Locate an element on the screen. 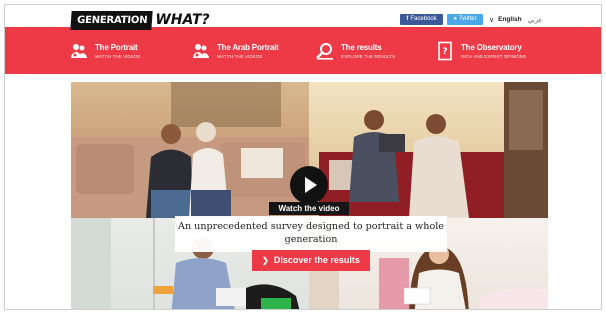 This screenshot has width=606, height=312. facebook-share-button: f Facebook is located at coordinates (421, 19).